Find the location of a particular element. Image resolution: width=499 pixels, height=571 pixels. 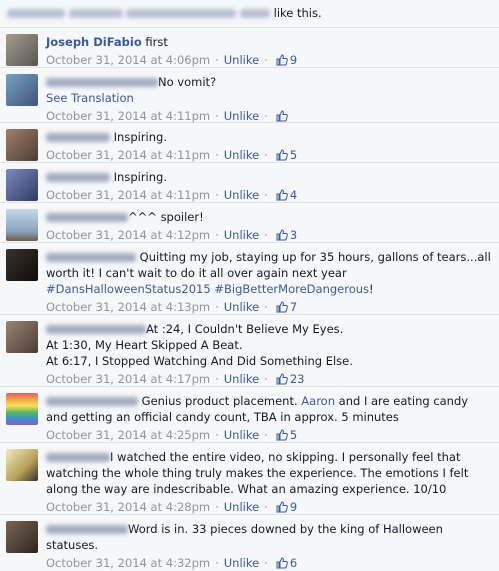

comment-timestamp: October 31, 2014 at 4:25pm is located at coordinates (128, 435).